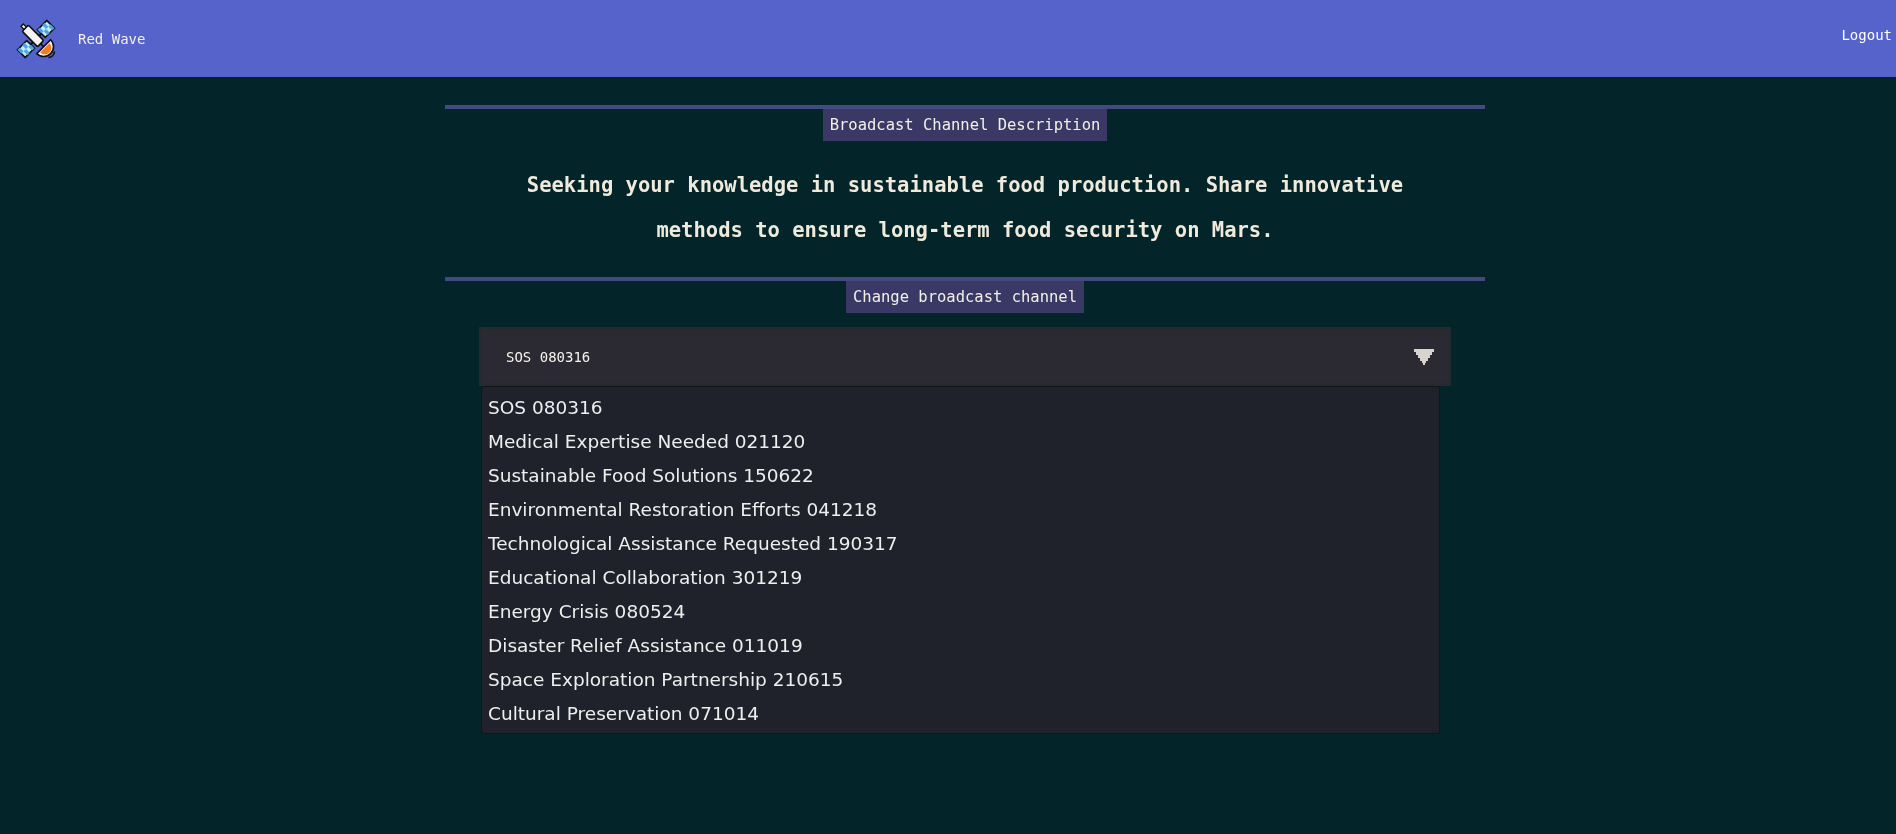 Image resolution: width=1896 pixels, height=834 pixels. I want to click on dropdown-option: Medical Expertise Needed 021120, so click(960, 442).